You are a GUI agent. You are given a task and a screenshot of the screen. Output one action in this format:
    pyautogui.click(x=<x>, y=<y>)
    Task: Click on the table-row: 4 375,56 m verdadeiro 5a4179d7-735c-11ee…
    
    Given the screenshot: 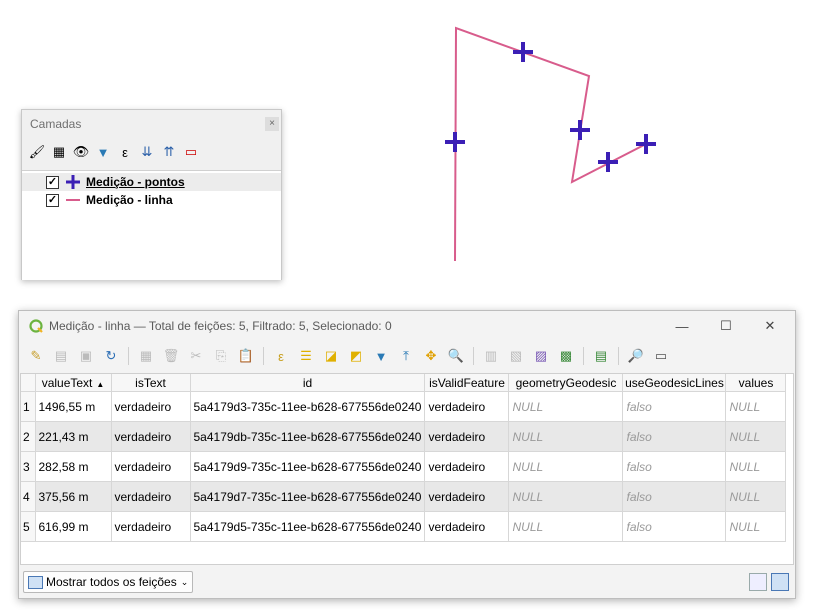 What is the action you would take?
    pyautogui.click(x=404, y=496)
    